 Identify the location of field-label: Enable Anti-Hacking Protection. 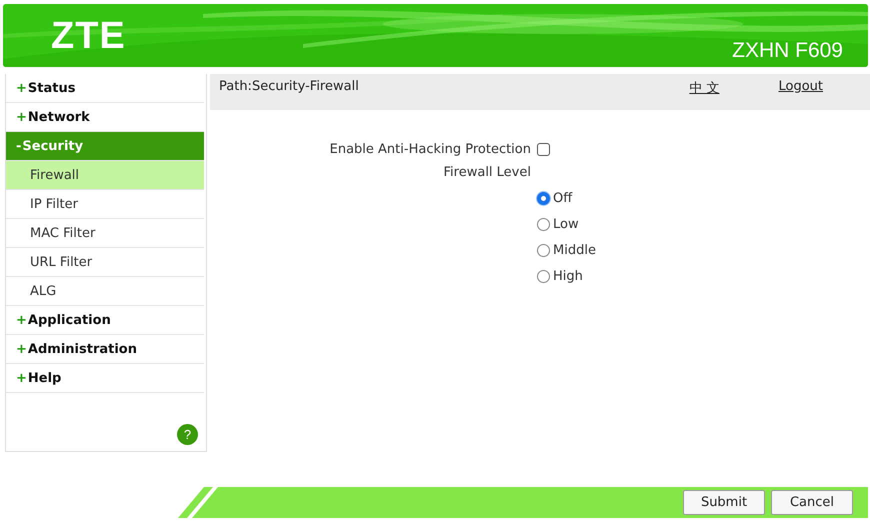
(430, 149).